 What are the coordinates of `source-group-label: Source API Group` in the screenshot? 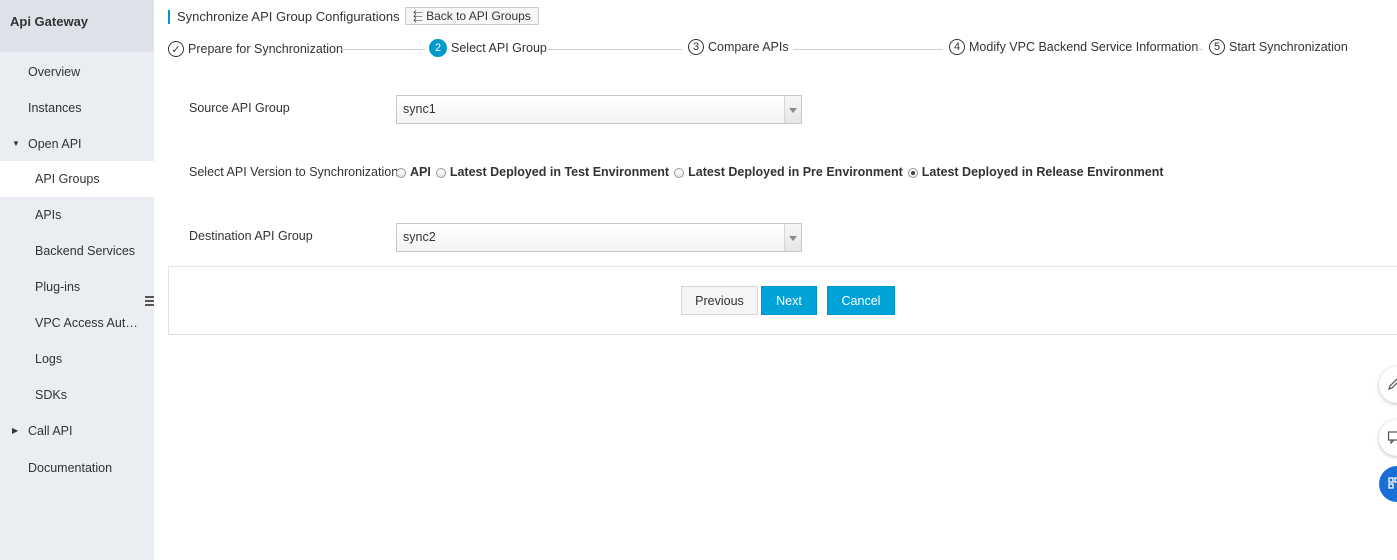 It's located at (239, 108).